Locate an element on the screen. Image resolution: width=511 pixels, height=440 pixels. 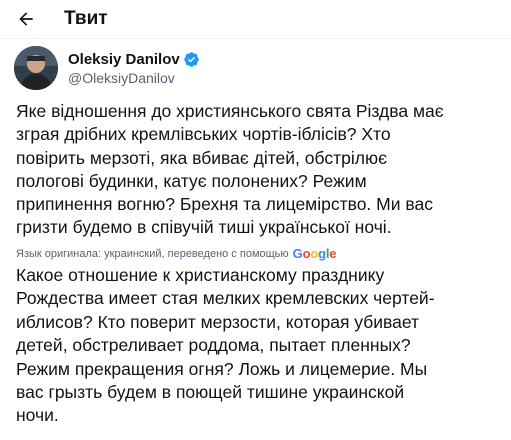
avatar is located at coordinates (36, 68).